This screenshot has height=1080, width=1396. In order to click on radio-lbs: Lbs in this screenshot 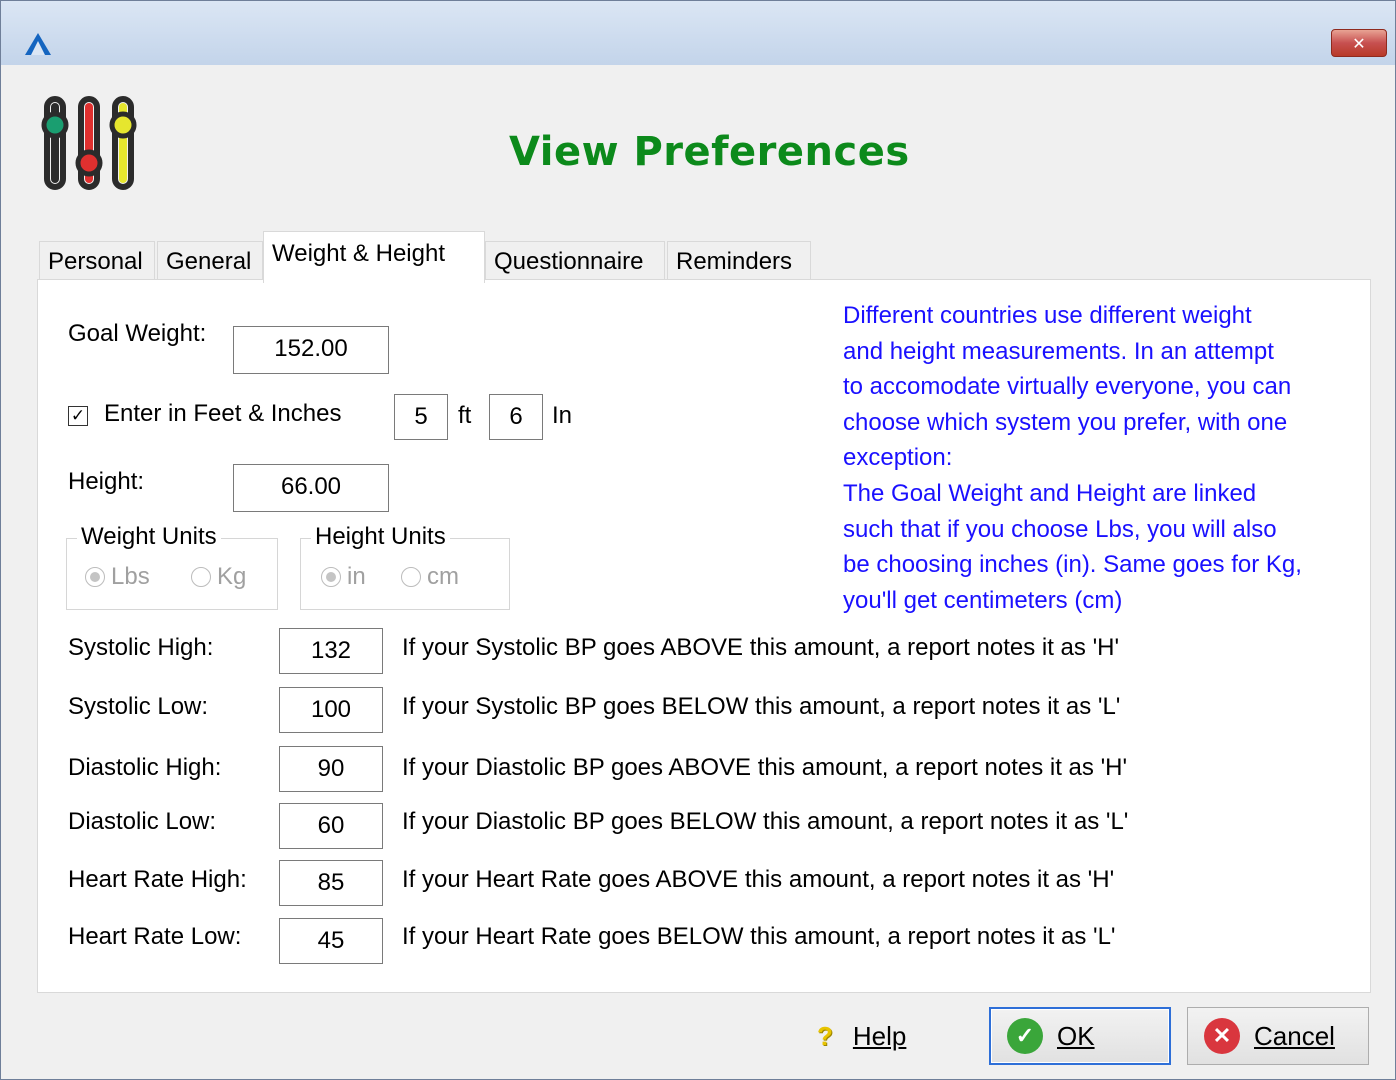, I will do `click(117, 577)`.